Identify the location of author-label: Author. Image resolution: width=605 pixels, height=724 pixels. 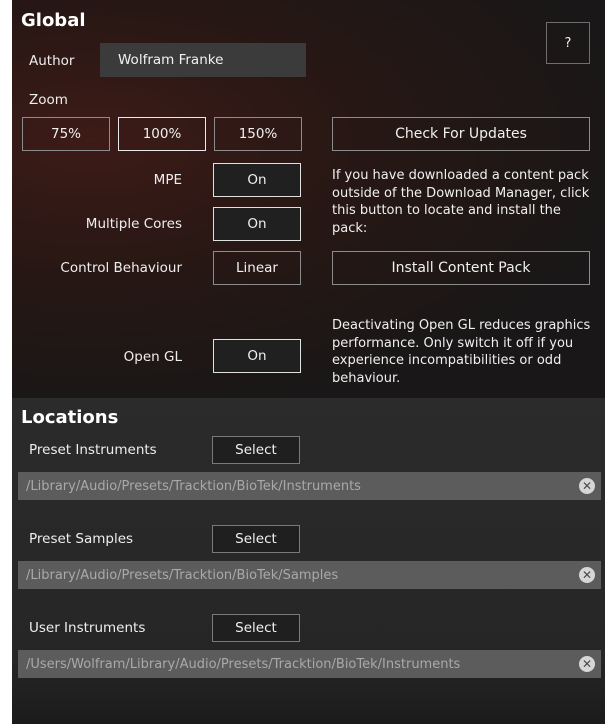
(52, 61).